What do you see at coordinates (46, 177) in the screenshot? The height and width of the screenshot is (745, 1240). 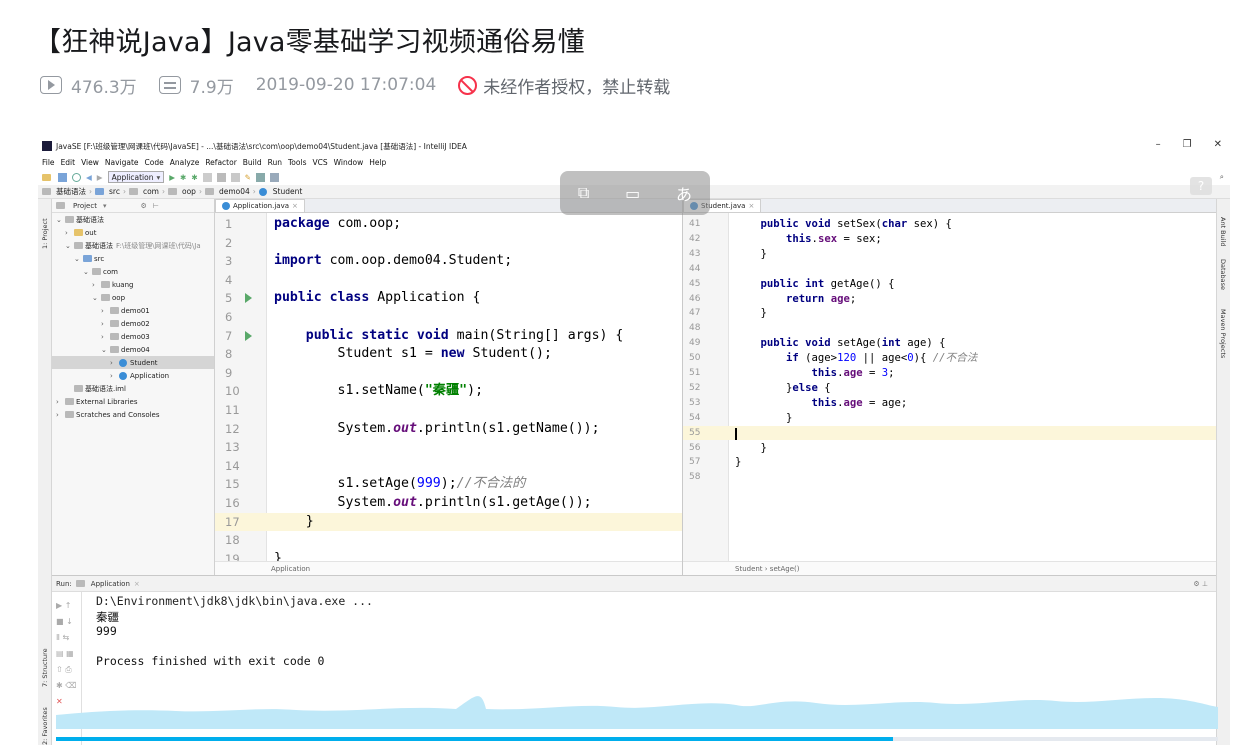 I see `open-icon` at bounding box center [46, 177].